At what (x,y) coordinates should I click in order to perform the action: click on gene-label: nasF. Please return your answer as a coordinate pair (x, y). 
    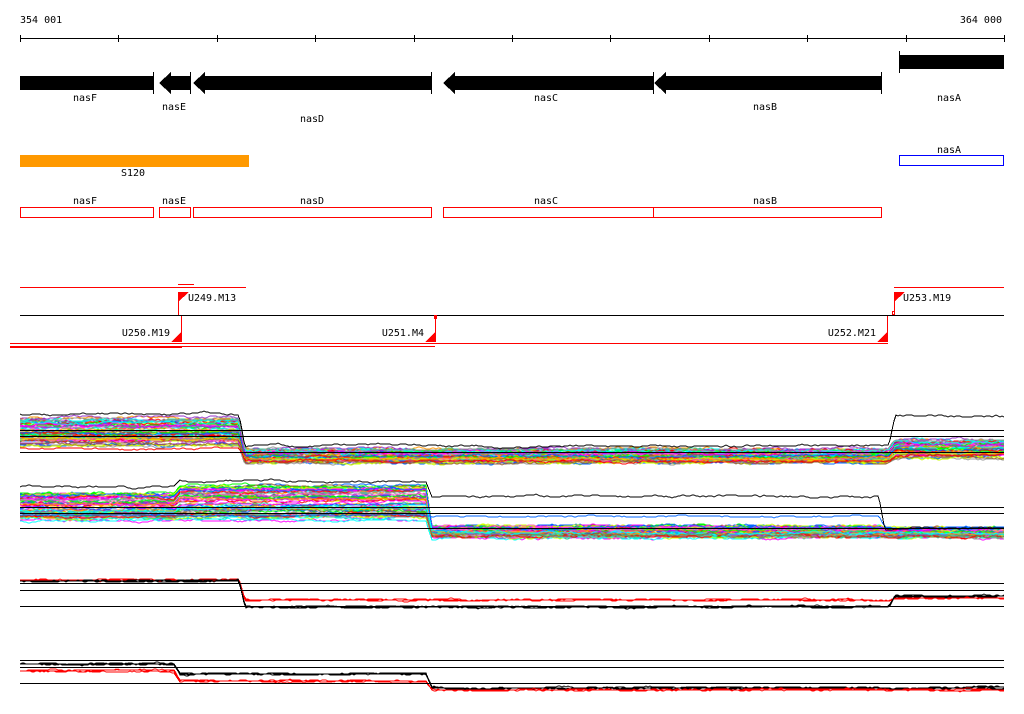
    Looking at the image, I should click on (85, 98).